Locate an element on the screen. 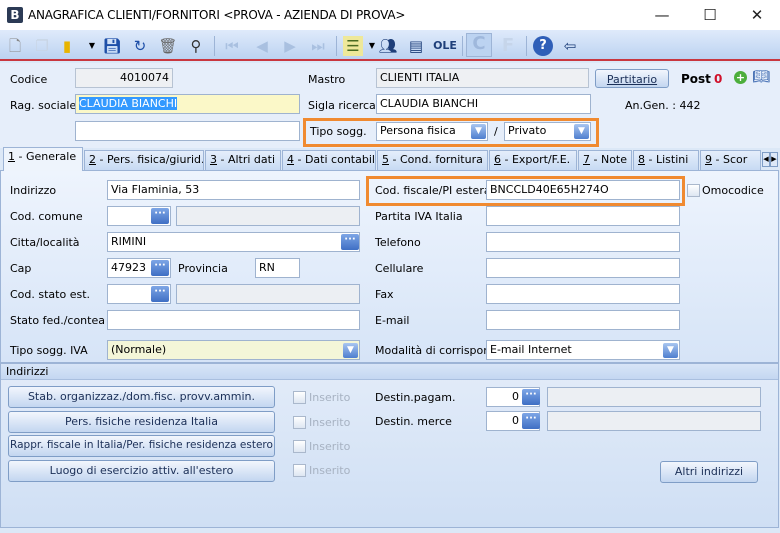 This screenshot has height=533, width=780. previous-record-icon: ◀ is located at coordinates (262, 46).